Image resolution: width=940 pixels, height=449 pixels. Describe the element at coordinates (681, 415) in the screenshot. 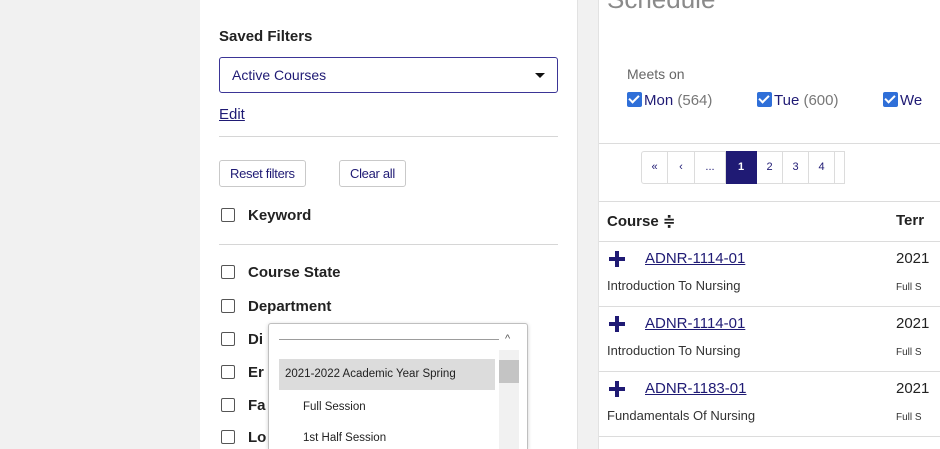

I see `course-name: Fundamentals Of Nursing` at that location.